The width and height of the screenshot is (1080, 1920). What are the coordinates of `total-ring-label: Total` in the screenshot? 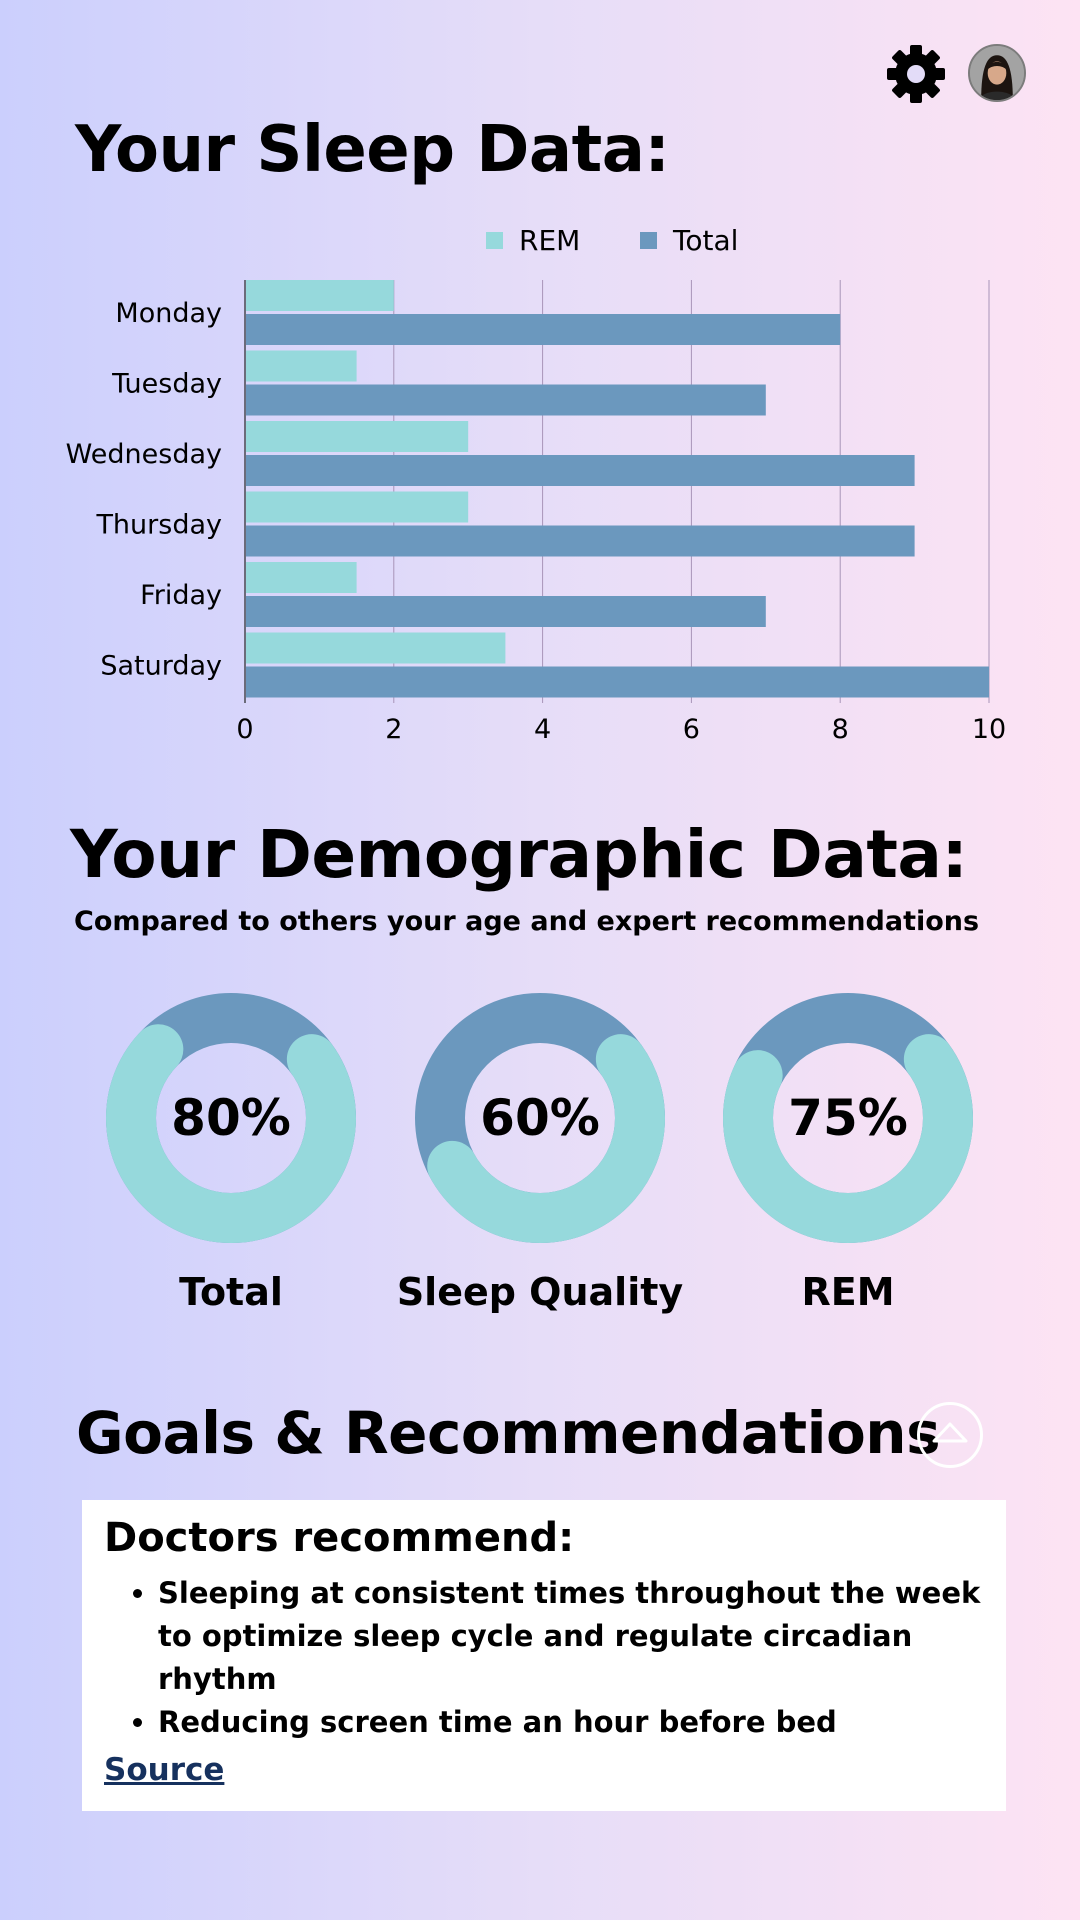 It's located at (231, 1292).